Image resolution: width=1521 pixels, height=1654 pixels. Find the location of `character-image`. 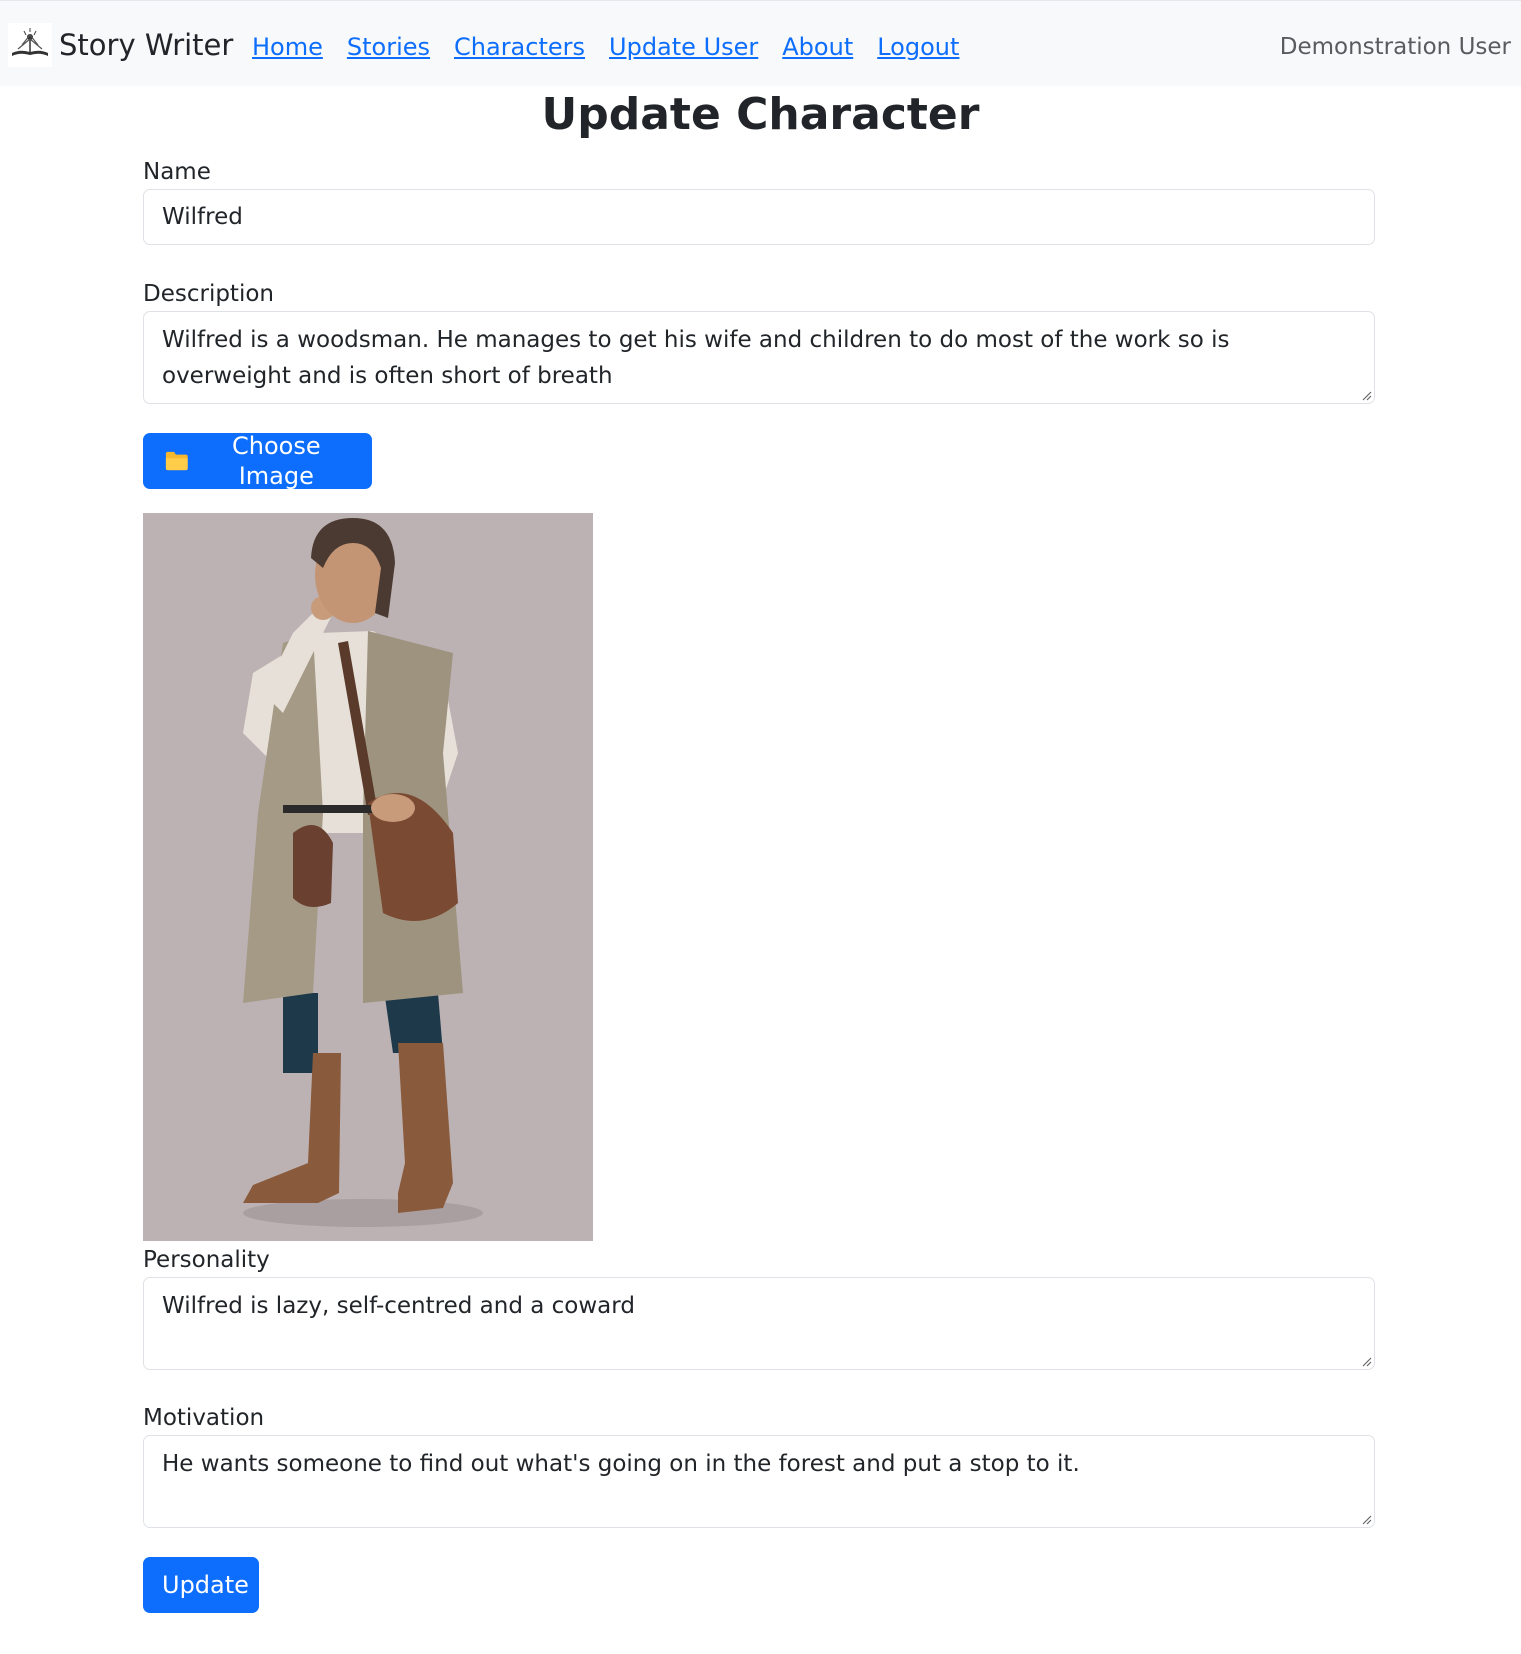

character-image is located at coordinates (368, 877).